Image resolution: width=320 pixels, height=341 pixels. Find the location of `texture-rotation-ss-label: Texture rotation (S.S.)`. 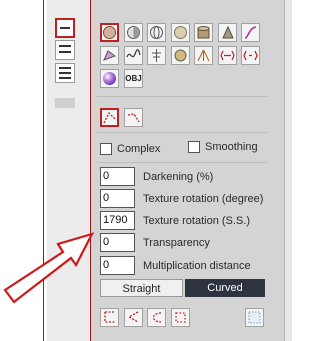

texture-rotation-ss-label: Texture rotation (S.S.) is located at coordinates (196, 221).